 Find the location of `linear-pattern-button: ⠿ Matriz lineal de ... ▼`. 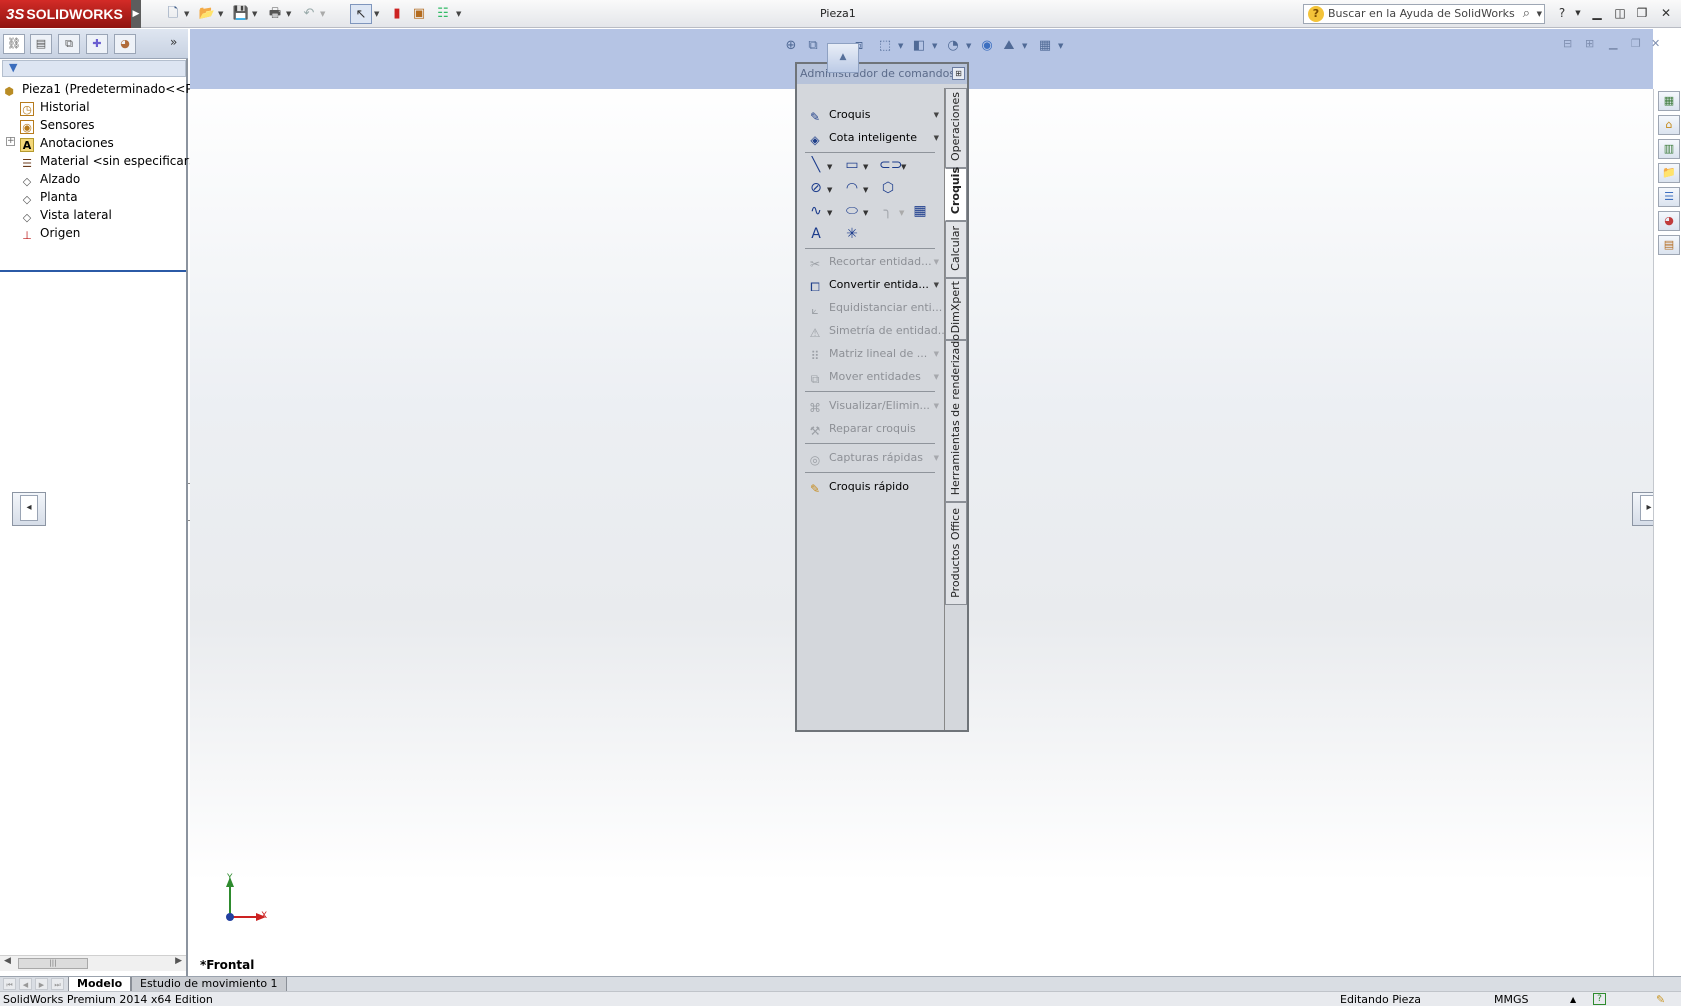

linear-pattern-button: ⠿ Matriz lineal de ... ▼ is located at coordinates (873, 354).